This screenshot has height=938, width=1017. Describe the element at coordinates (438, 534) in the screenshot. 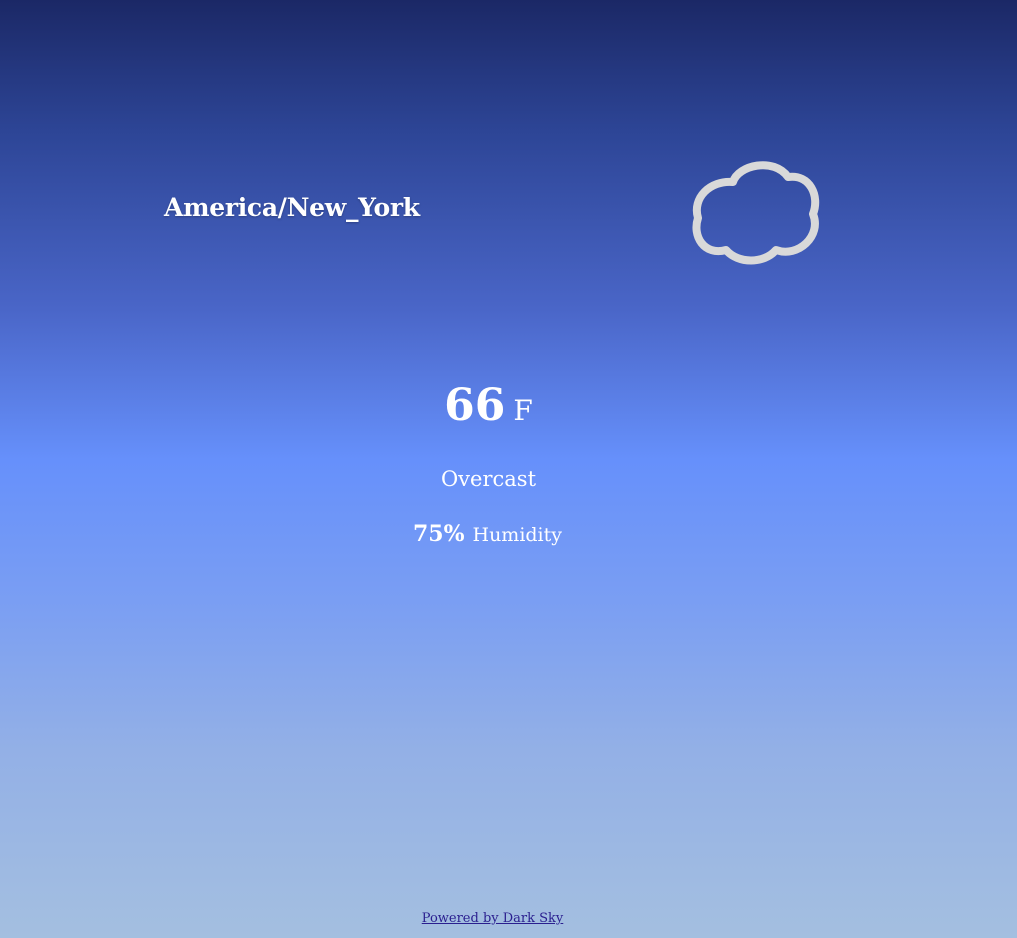

I see `humidity-value: 75%` at that location.